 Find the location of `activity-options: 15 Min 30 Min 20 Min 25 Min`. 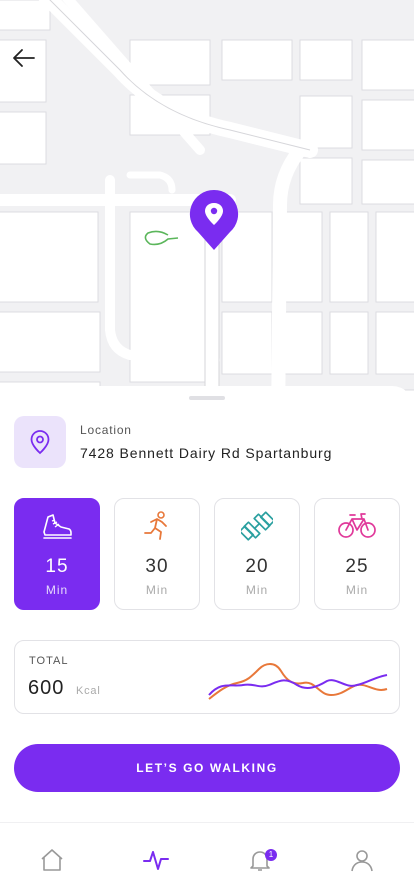

activity-options: 15 Min 30 Min 20 Min 25 Min is located at coordinates (207, 554).